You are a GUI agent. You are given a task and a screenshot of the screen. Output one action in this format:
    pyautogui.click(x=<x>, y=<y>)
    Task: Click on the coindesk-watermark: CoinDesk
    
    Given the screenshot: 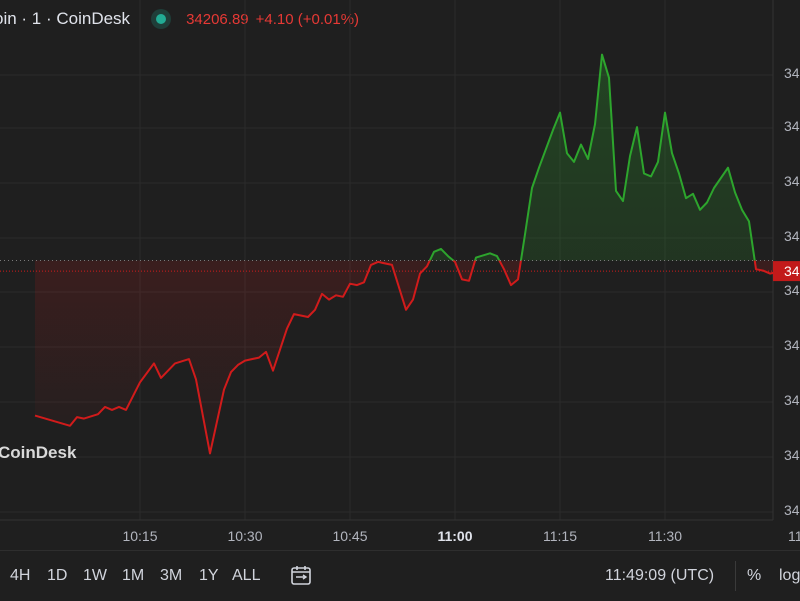 What is the action you would take?
    pyautogui.click(x=38, y=452)
    